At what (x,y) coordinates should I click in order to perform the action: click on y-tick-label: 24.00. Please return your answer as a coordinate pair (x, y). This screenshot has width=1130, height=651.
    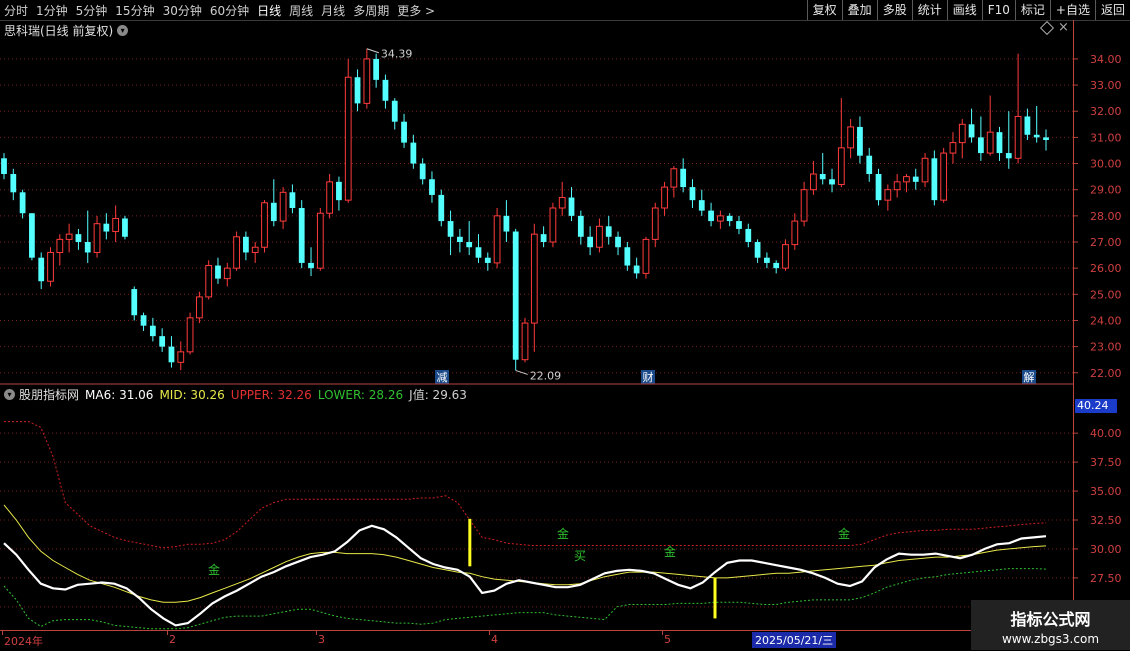
    Looking at the image, I should click on (1106, 320).